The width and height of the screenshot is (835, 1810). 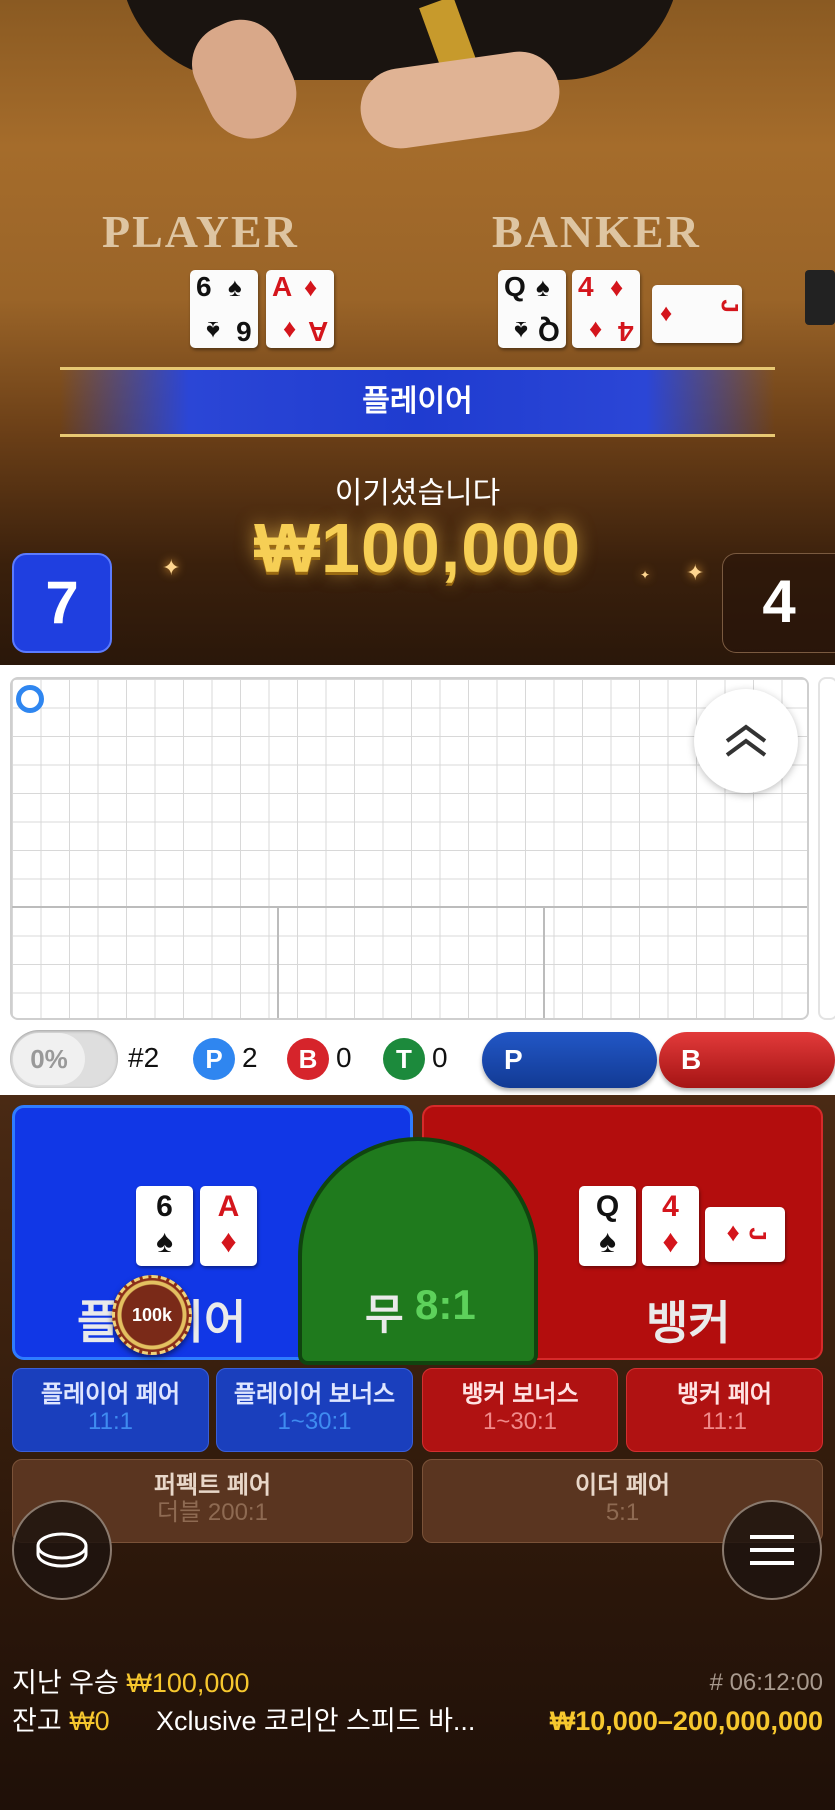 I want to click on last-win-value: ₩100,000, so click(x=188, y=1683).